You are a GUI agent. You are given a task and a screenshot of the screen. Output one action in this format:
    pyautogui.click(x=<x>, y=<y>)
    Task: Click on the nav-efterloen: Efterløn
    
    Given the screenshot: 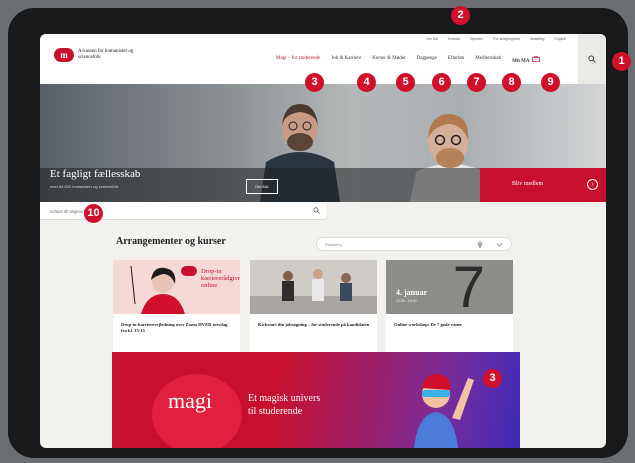 What is the action you would take?
    pyautogui.click(x=456, y=60)
    